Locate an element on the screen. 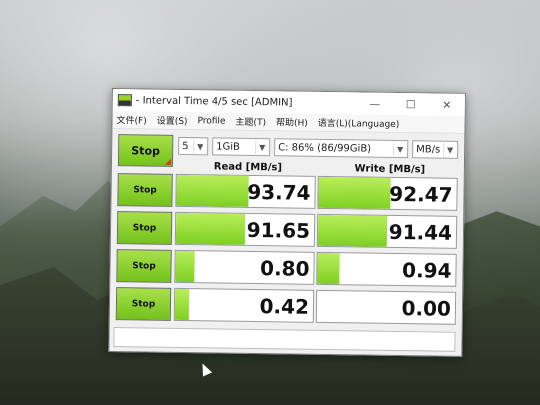 This screenshot has height=405, width=540. write-result-cell: 92.47 is located at coordinates (387, 193).